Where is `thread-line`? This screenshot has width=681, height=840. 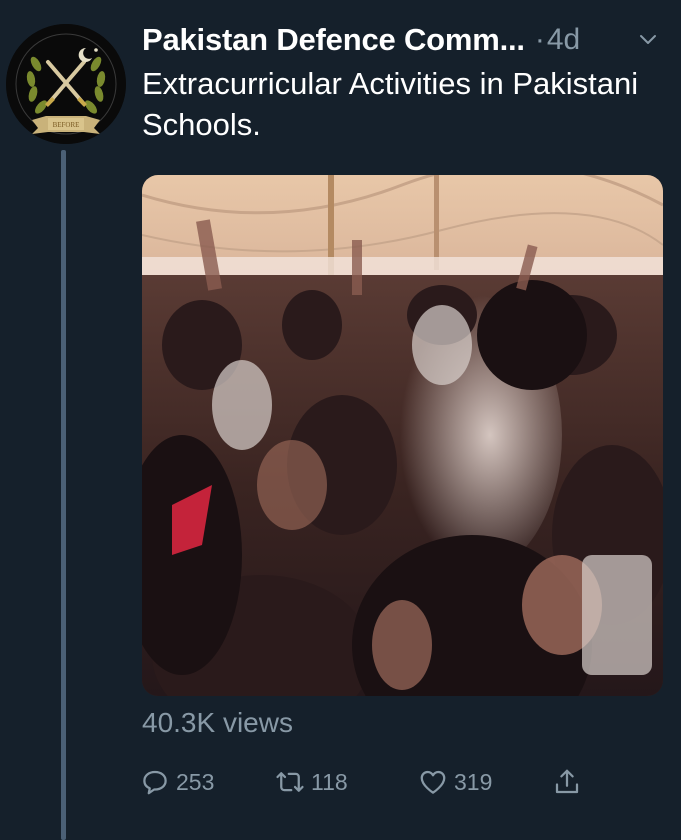 thread-line is located at coordinates (63, 495).